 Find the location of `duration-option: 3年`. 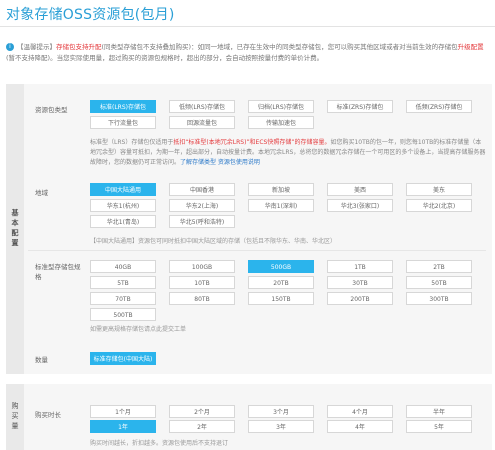

duration-option: 3年 is located at coordinates (281, 426).